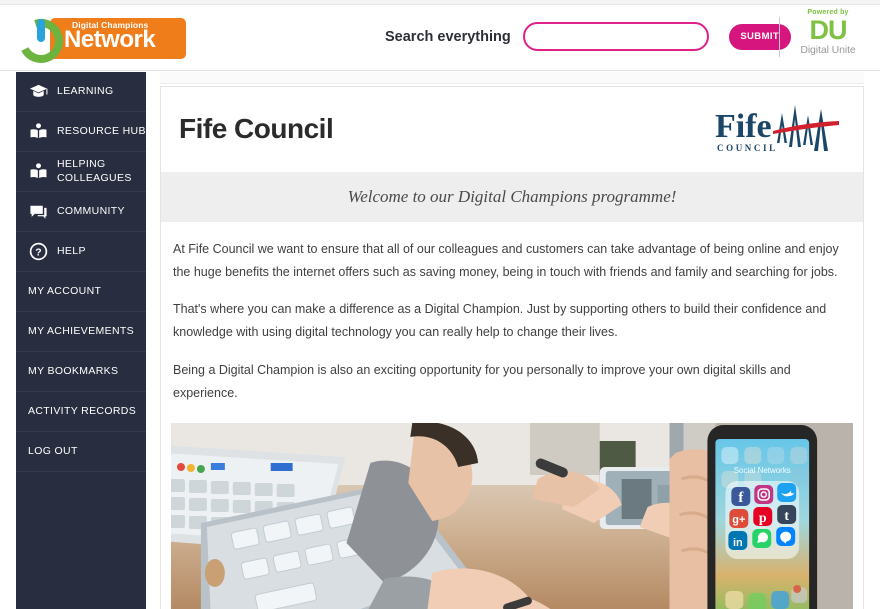 This screenshot has height=609, width=880. I want to click on svg-text: g+, so click(738, 520).